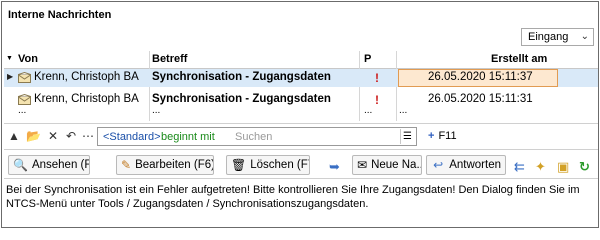 The image size is (600, 240). I want to click on sort-icon: ▼, so click(9, 58).